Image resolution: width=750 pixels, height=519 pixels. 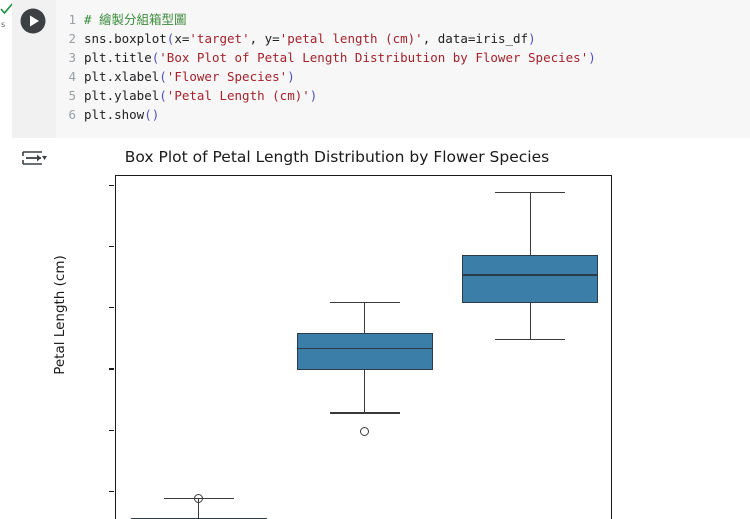 I want to click on line-number: 2, so click(x=72, y=38).